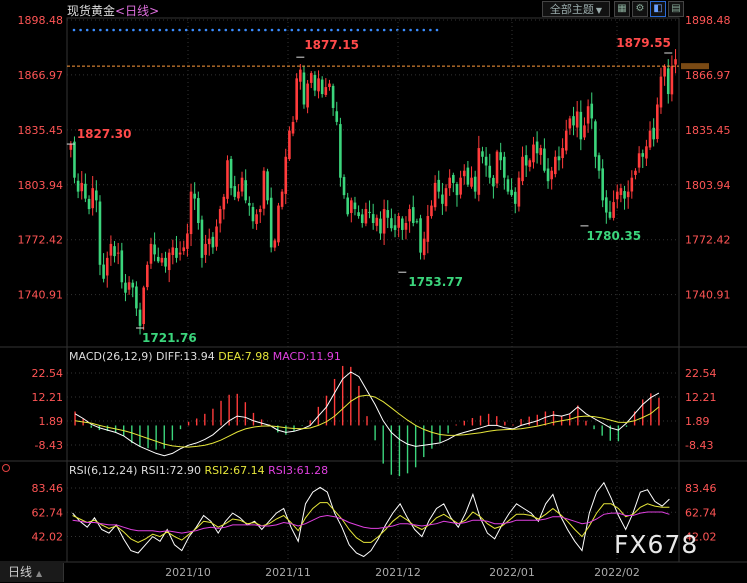 This screenshot has height=583, width=747. Describe the element at coordinates (20, 572) in the screenshot. I see `period-tab-label: 日线` at that location.